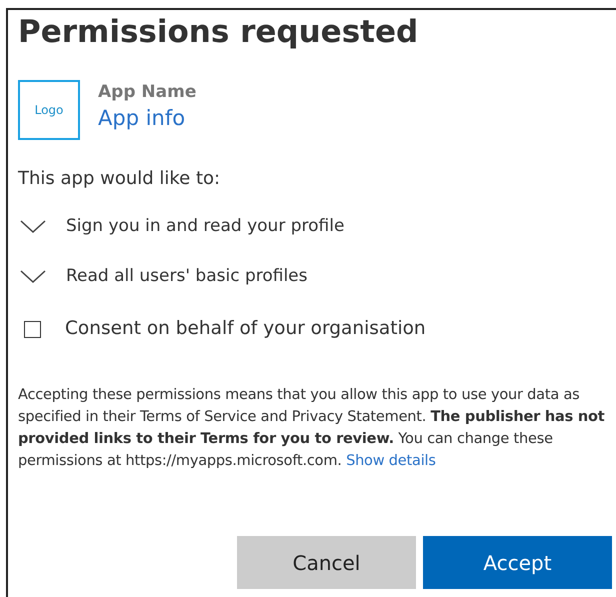  I want to click on cancel-button: Cancel, so click(326, 562).